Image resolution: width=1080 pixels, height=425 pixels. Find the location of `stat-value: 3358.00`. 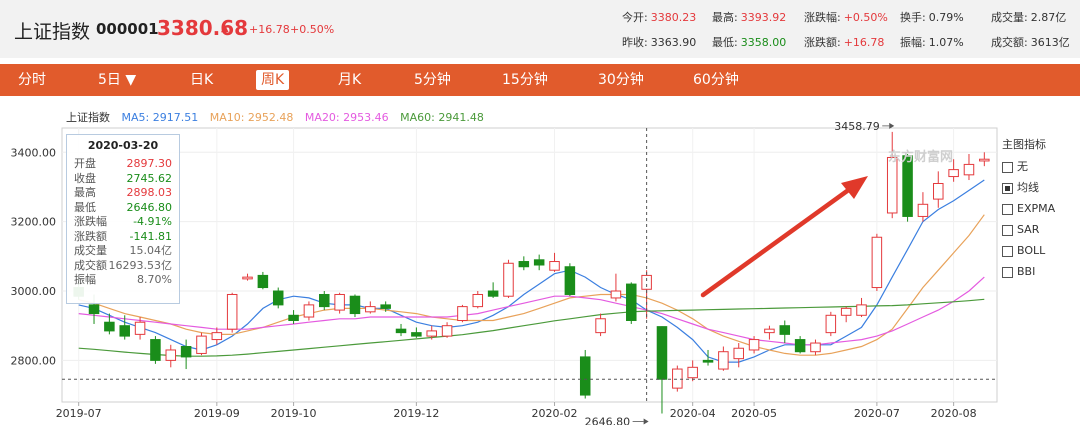

stat-value: 3358.00 is located at coordinates (763, 42).